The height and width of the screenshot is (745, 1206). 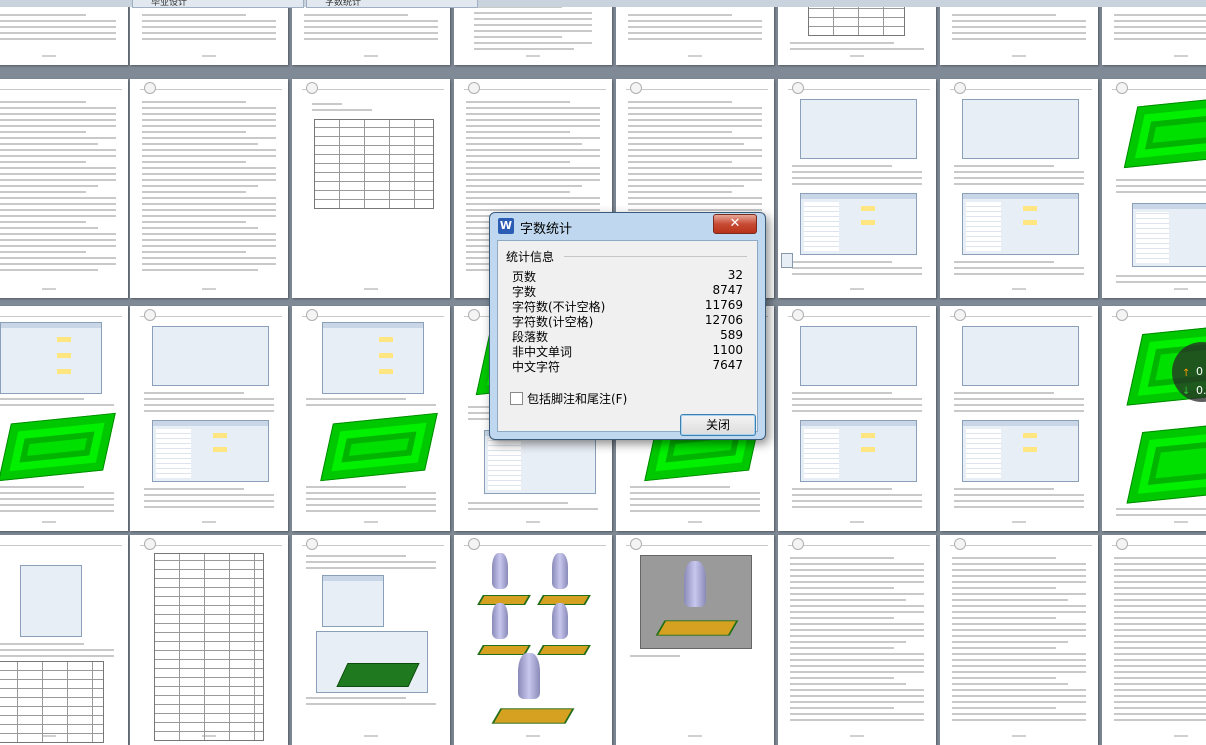 What do you see at coordinates (858, 196) in the screenshot?
I see `toolbar` at bounding box center [858, 196].